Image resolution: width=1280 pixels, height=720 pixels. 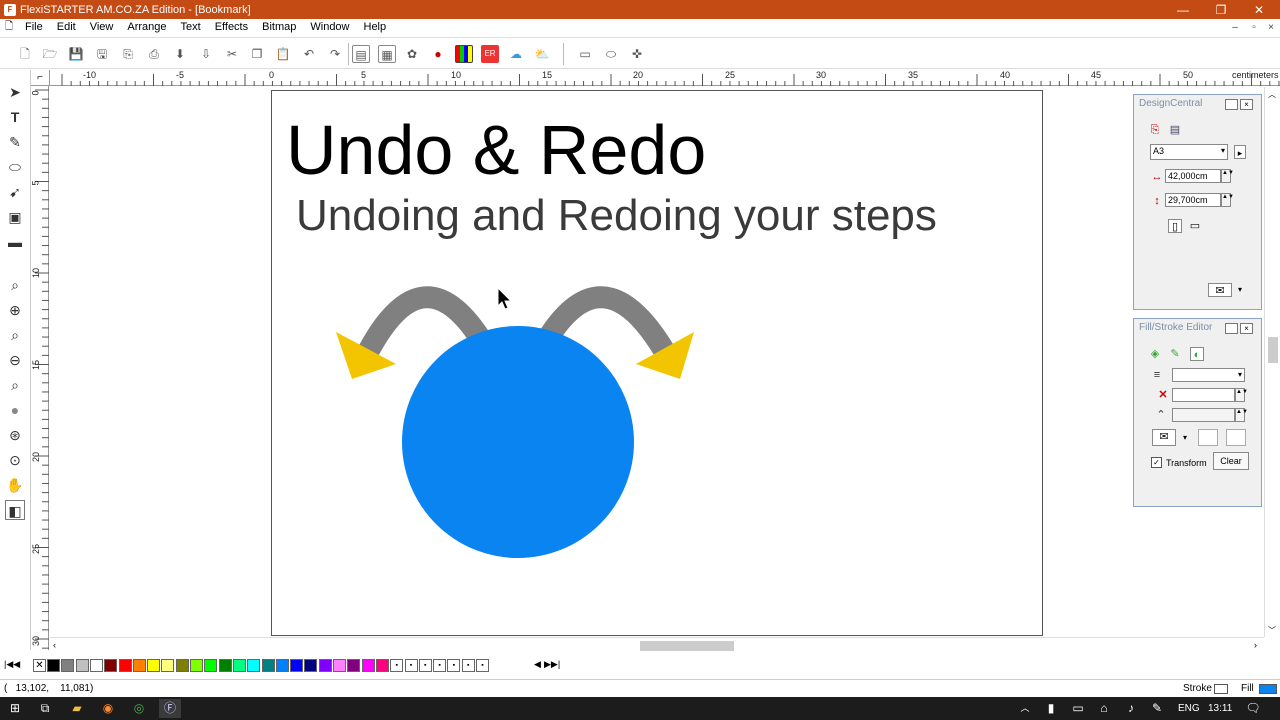 What do you see at coordinates (15, 335) in the screenshot?
I see `zoom-page-icon: ⌕` at bounding box center [15, 335].